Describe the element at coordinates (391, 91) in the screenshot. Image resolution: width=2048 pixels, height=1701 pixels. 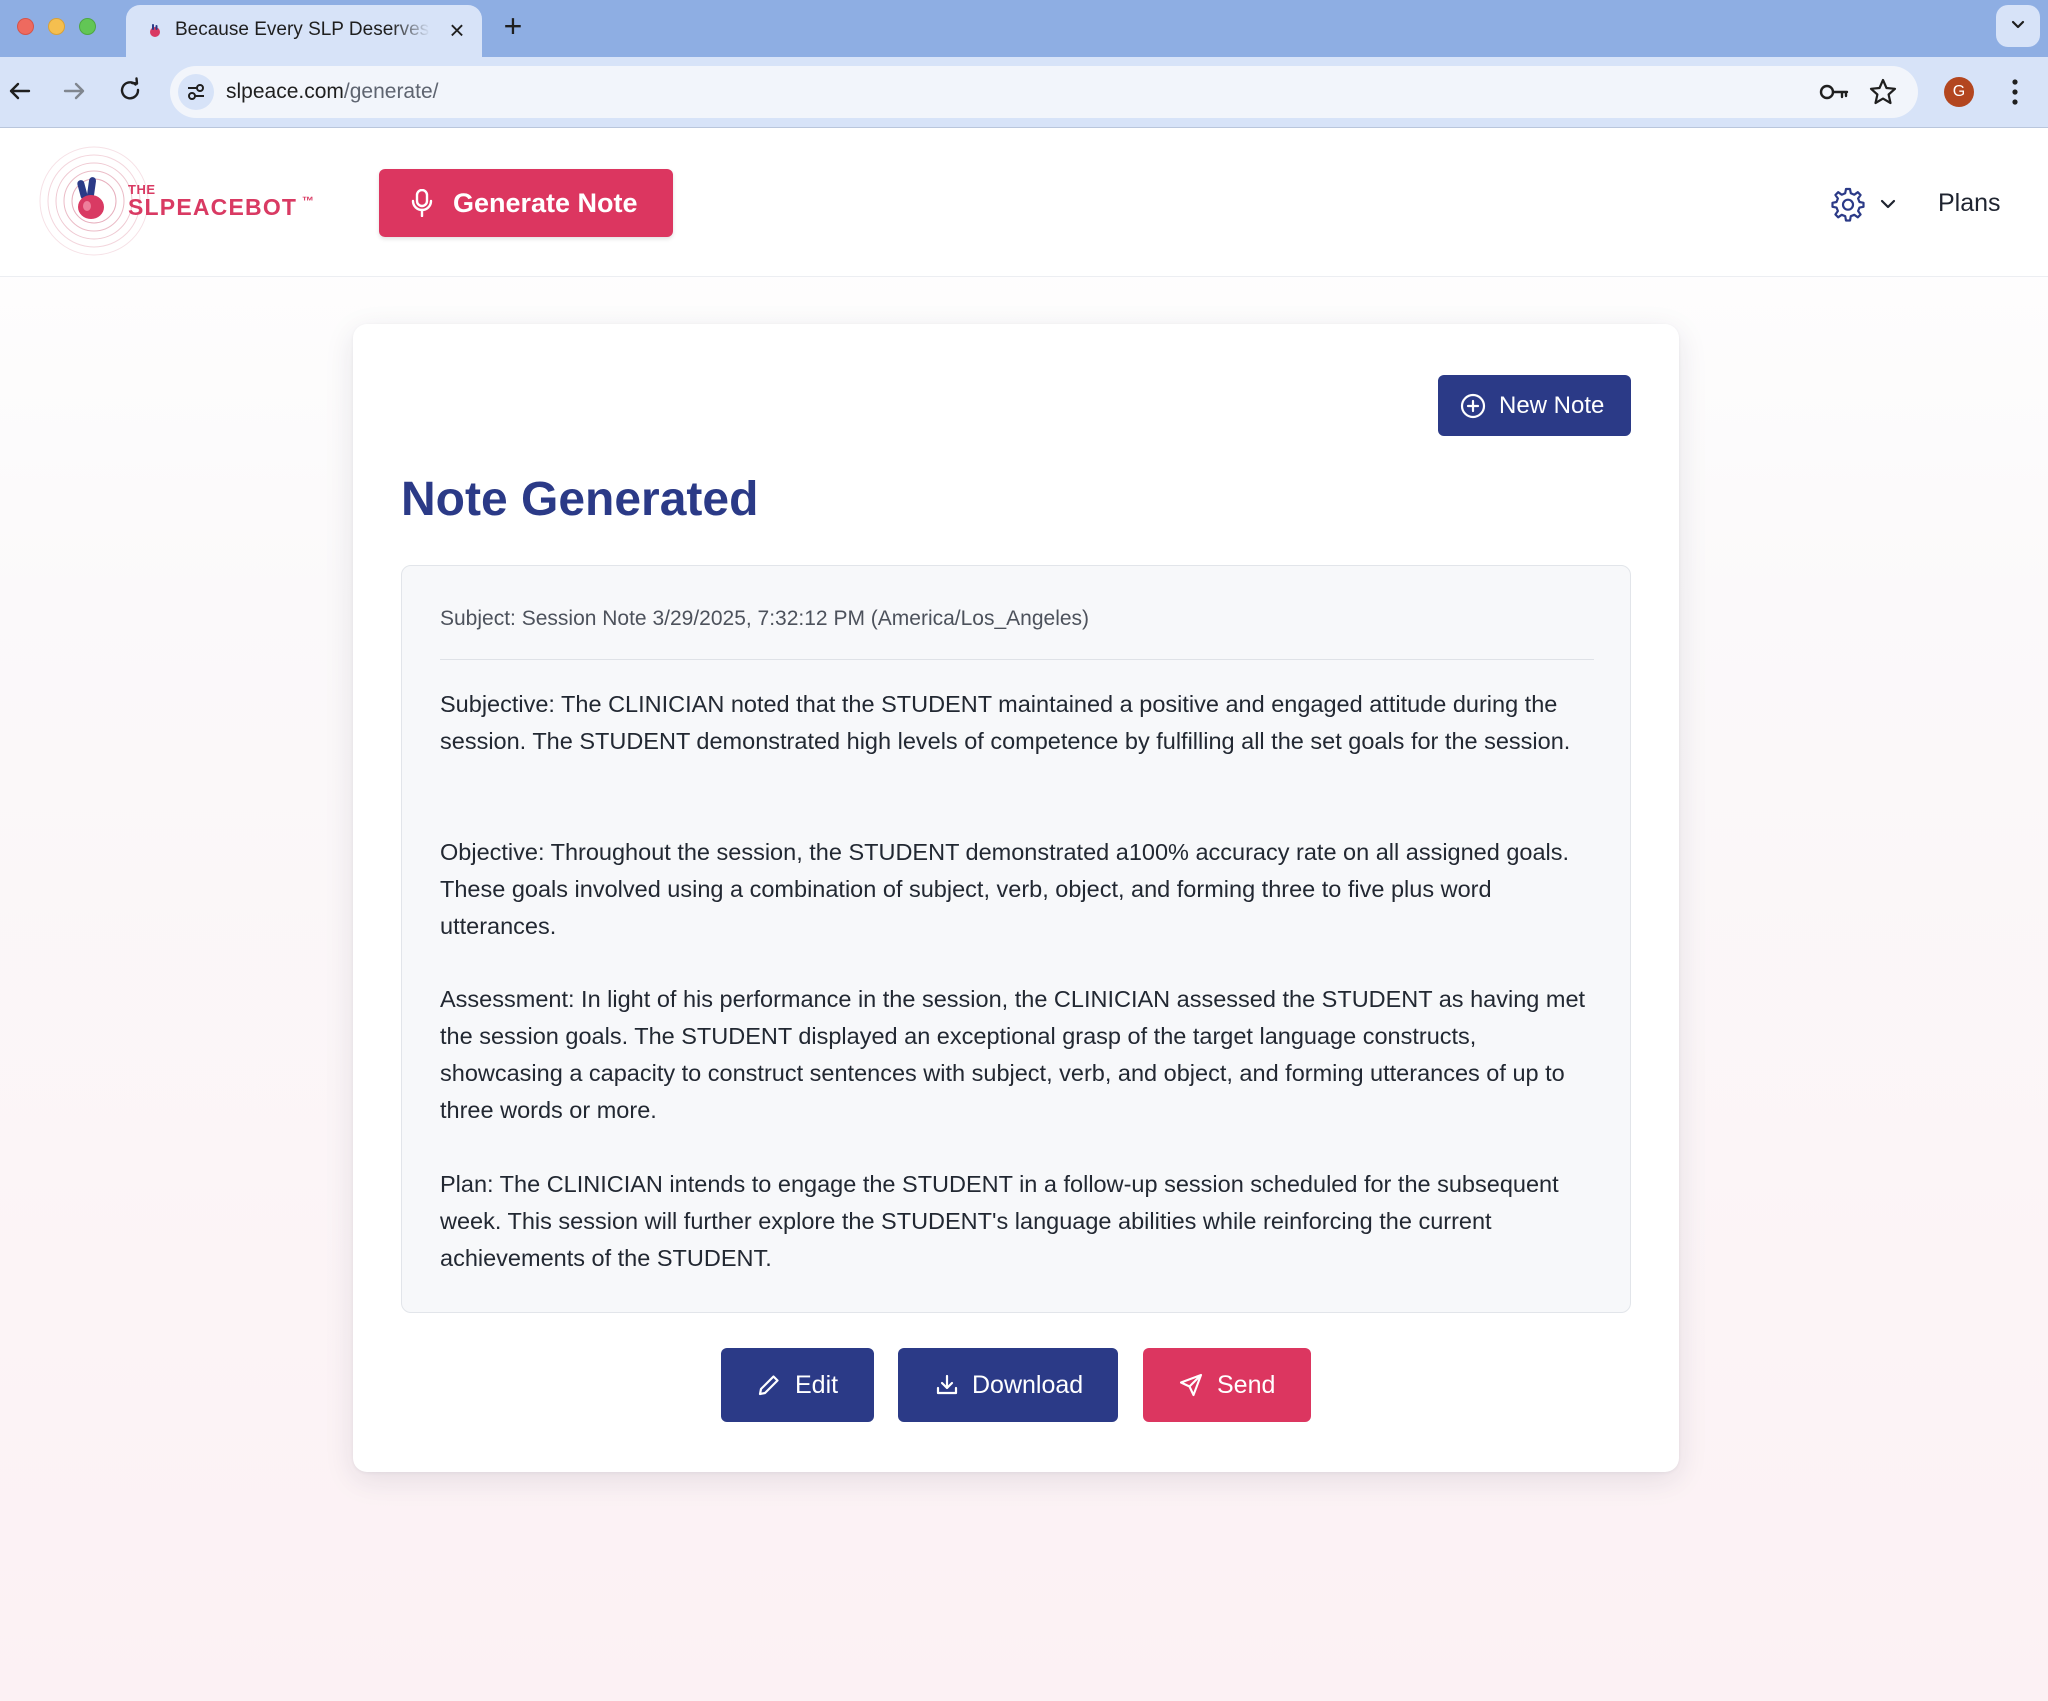
I see `url-path: /generate/` at that location.